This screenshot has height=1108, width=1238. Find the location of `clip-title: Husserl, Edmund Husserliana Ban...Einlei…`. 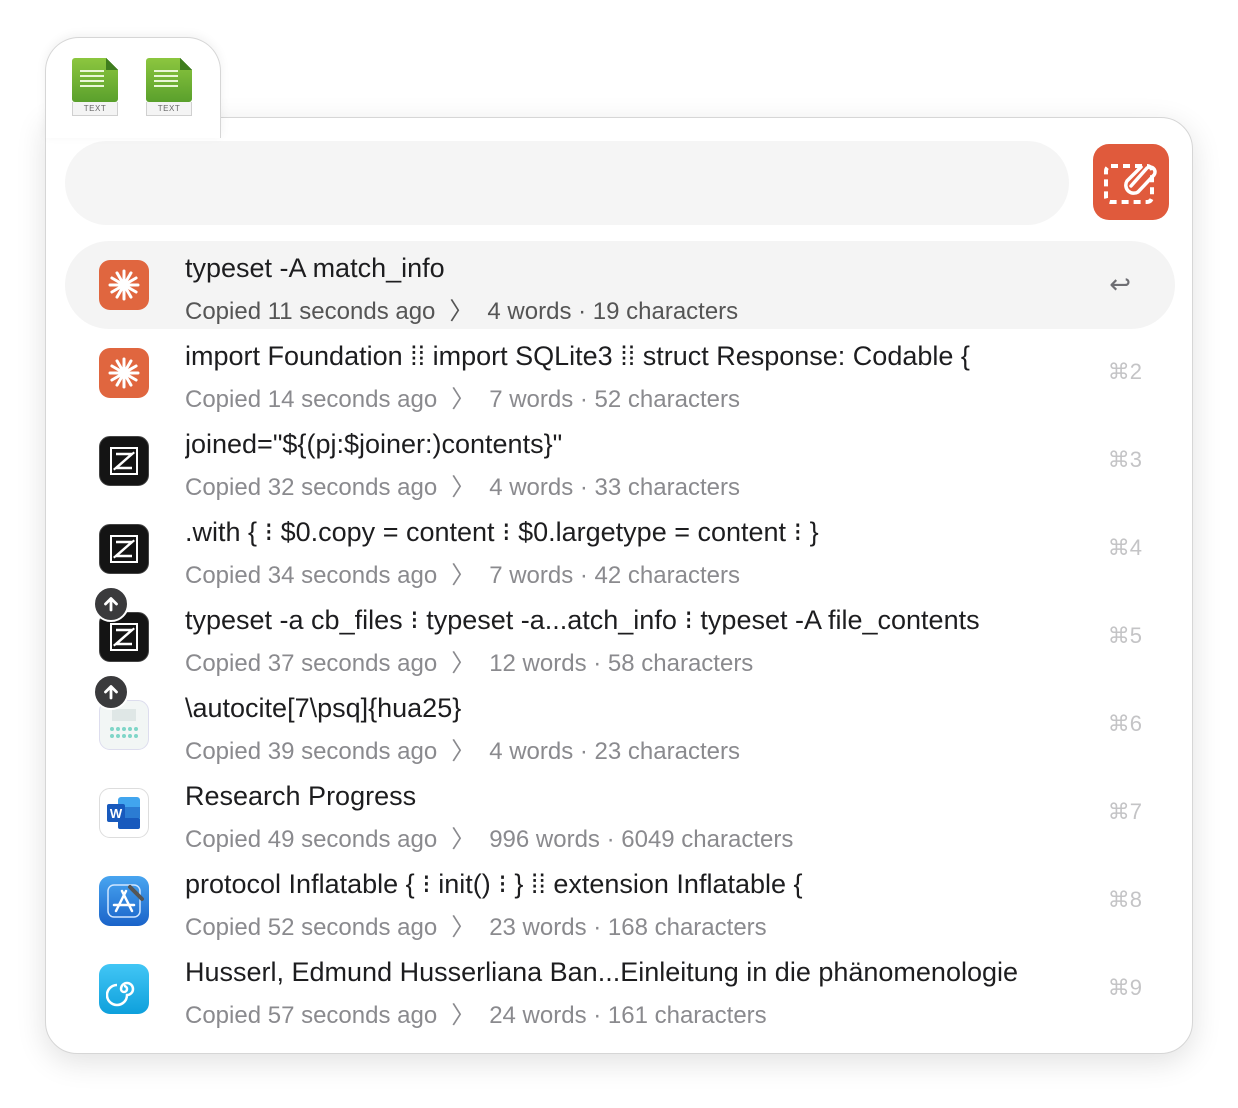

clip-title: Husserl, Edmund Husserliana Ban...Einlei… is located at coordinates (602, 972).